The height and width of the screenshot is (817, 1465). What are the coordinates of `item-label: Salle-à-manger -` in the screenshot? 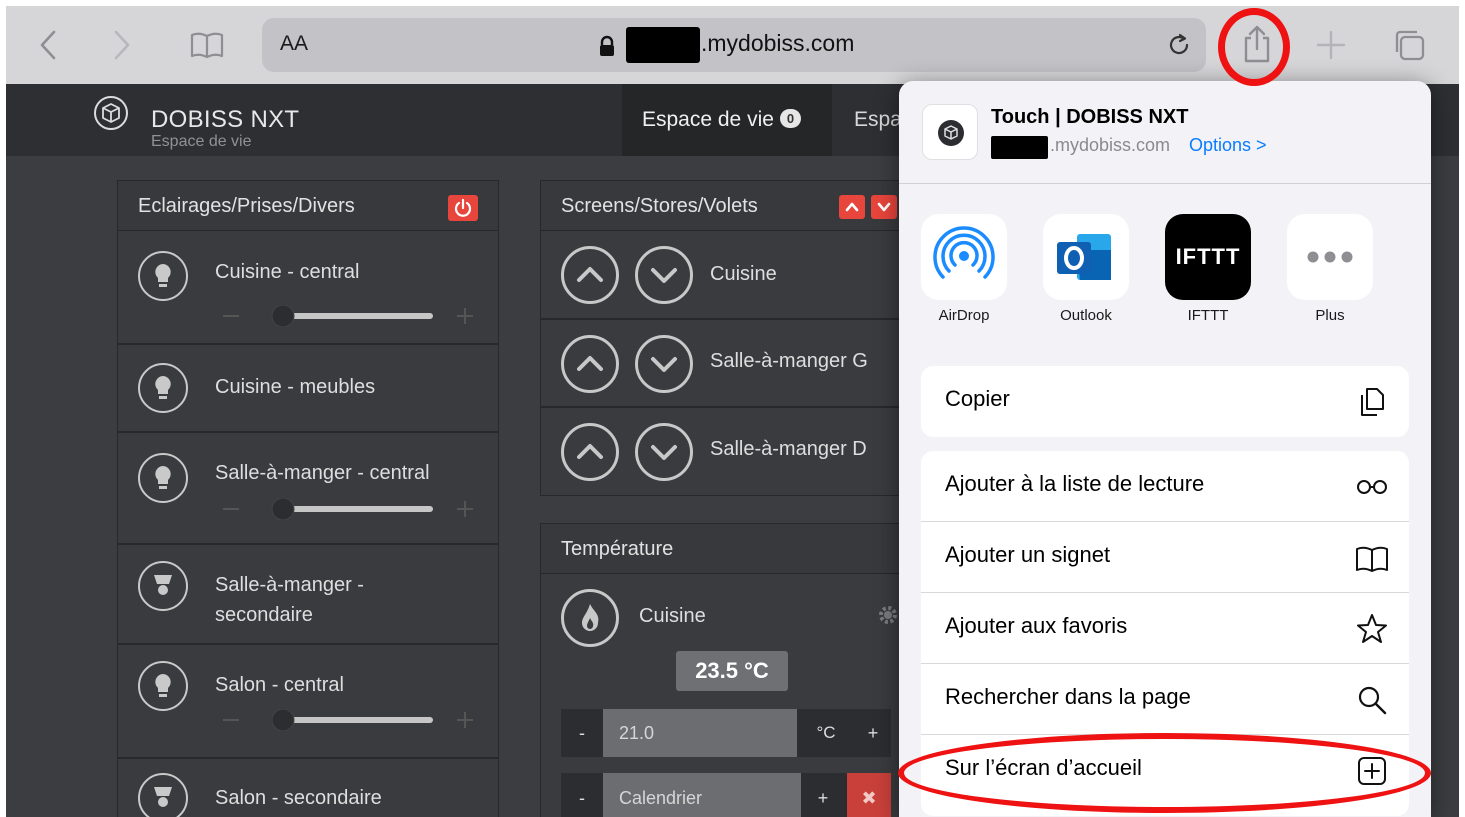 It's located at (289, 585).